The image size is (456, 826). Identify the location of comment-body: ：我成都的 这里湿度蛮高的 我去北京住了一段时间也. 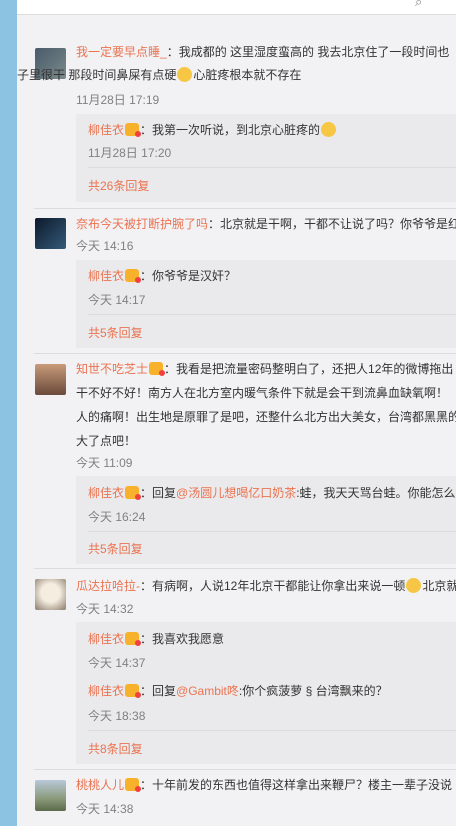
(308, 52).